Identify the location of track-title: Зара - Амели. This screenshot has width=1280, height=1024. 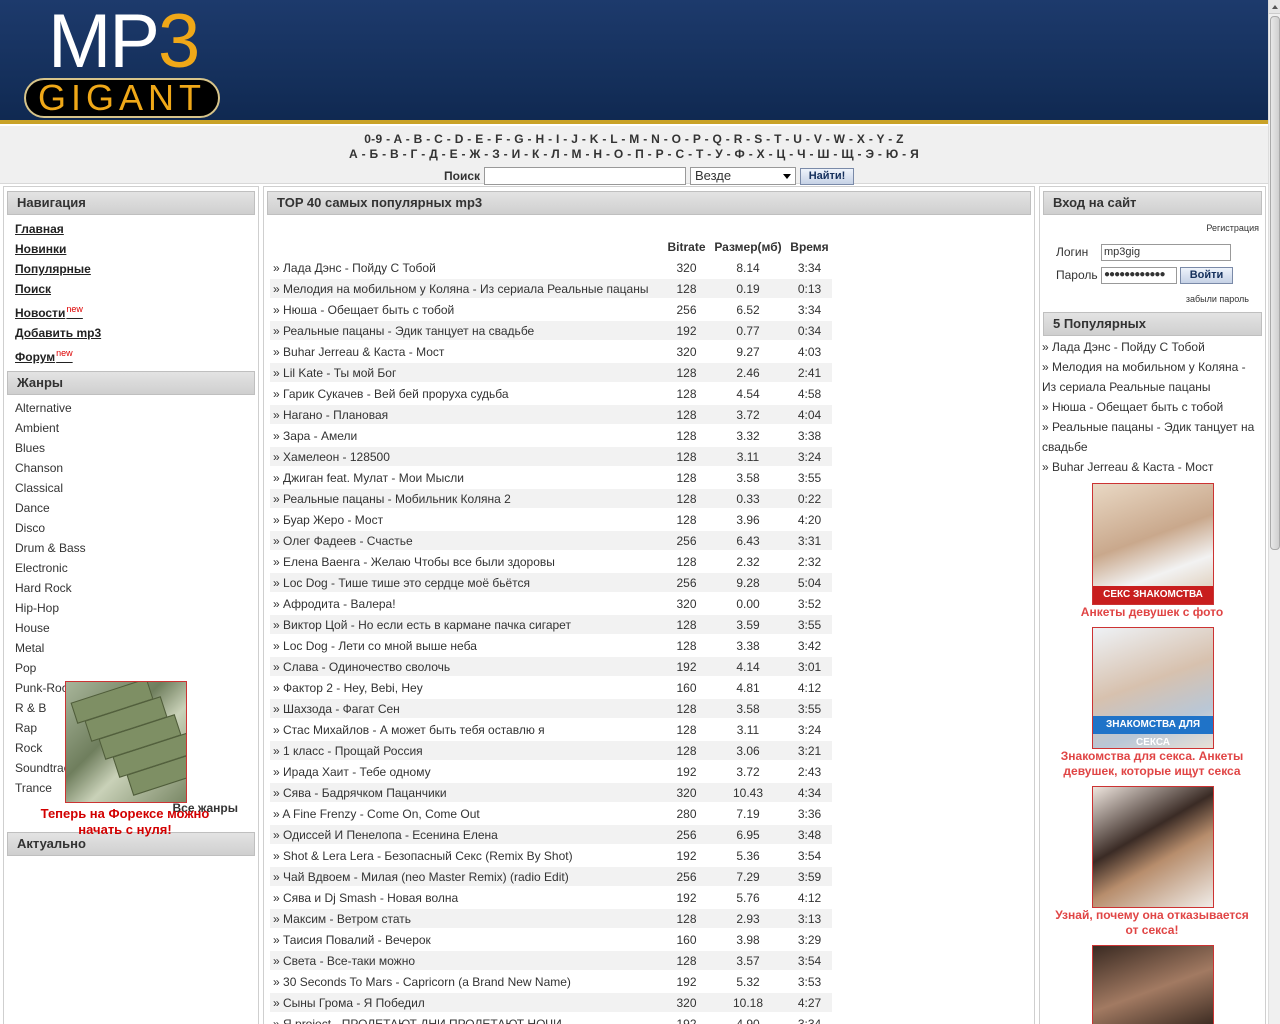
(467, 435).